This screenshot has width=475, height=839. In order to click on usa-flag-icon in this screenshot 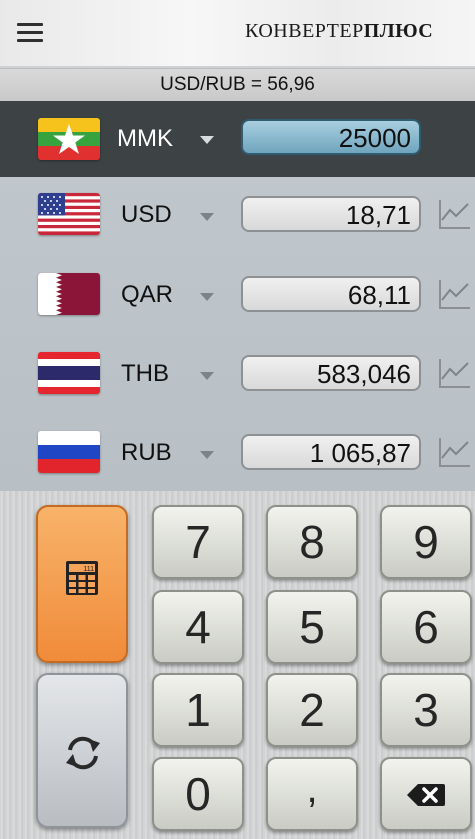, I will do `click(69, 214)`.